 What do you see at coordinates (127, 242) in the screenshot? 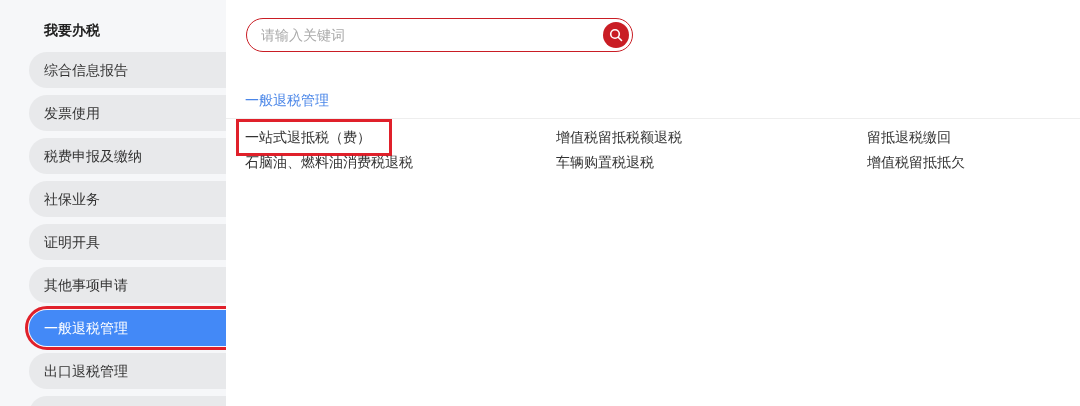
I see `sidebar-item: 证明开具` at bounding box center [127, 242].